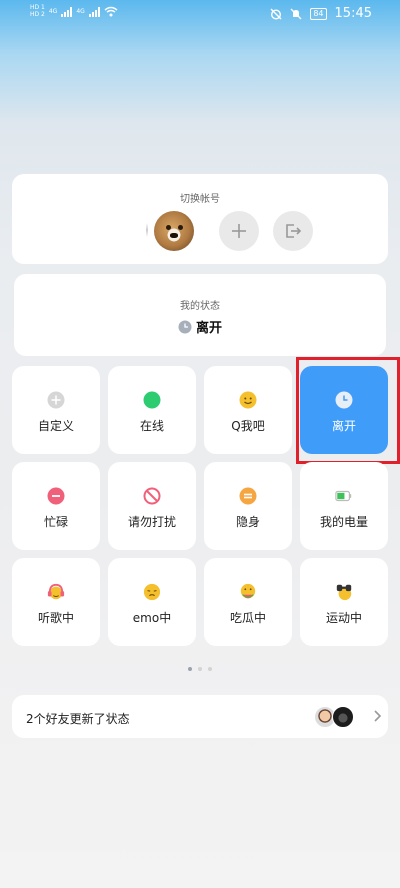 The image size is (400, 888). I want to click on invisible-icon, so click(248, 496).